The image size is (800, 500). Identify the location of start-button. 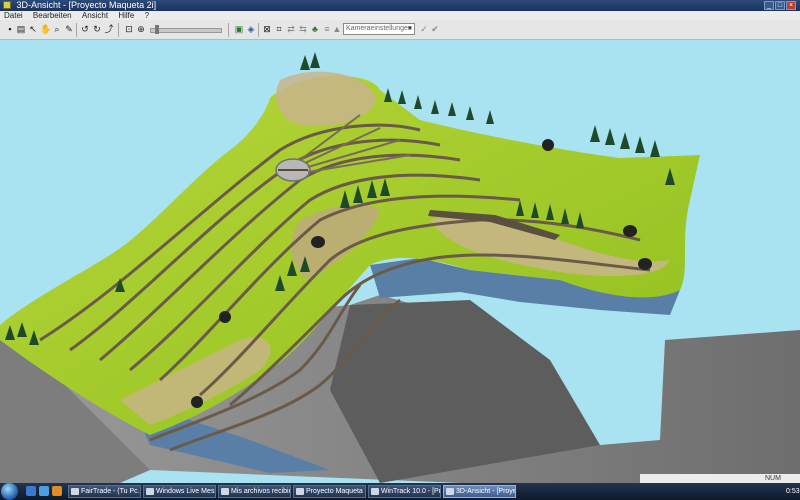
(9, 491).